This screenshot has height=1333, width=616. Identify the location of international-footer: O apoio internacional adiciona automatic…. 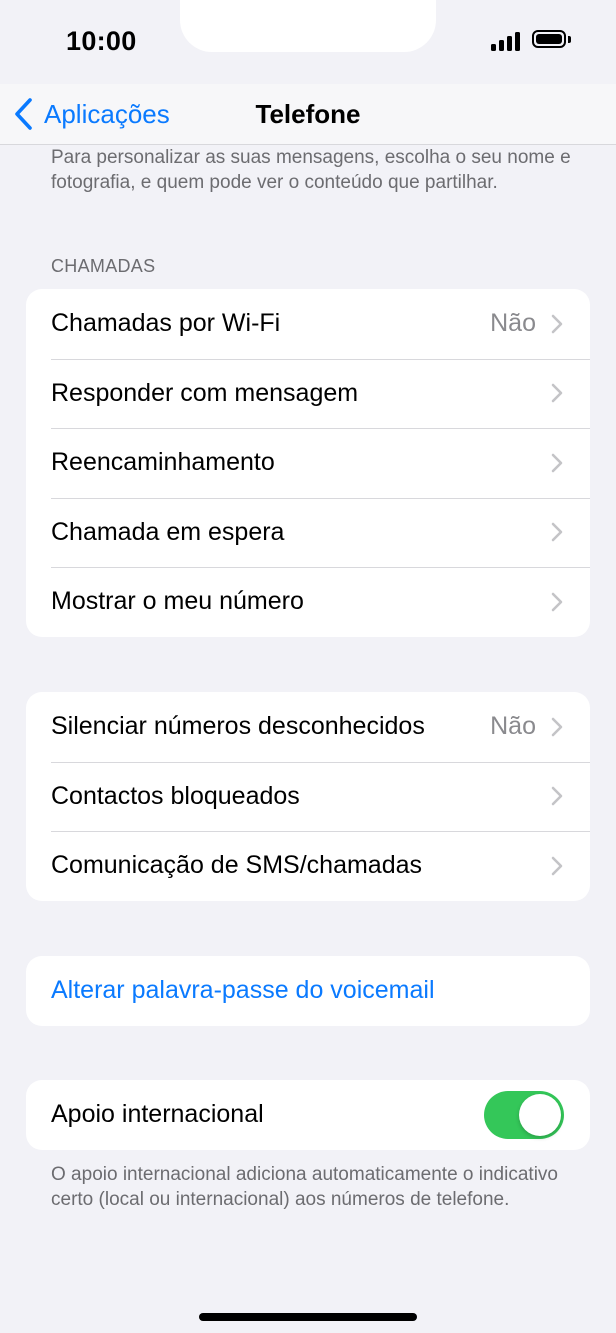
(304, 1187).